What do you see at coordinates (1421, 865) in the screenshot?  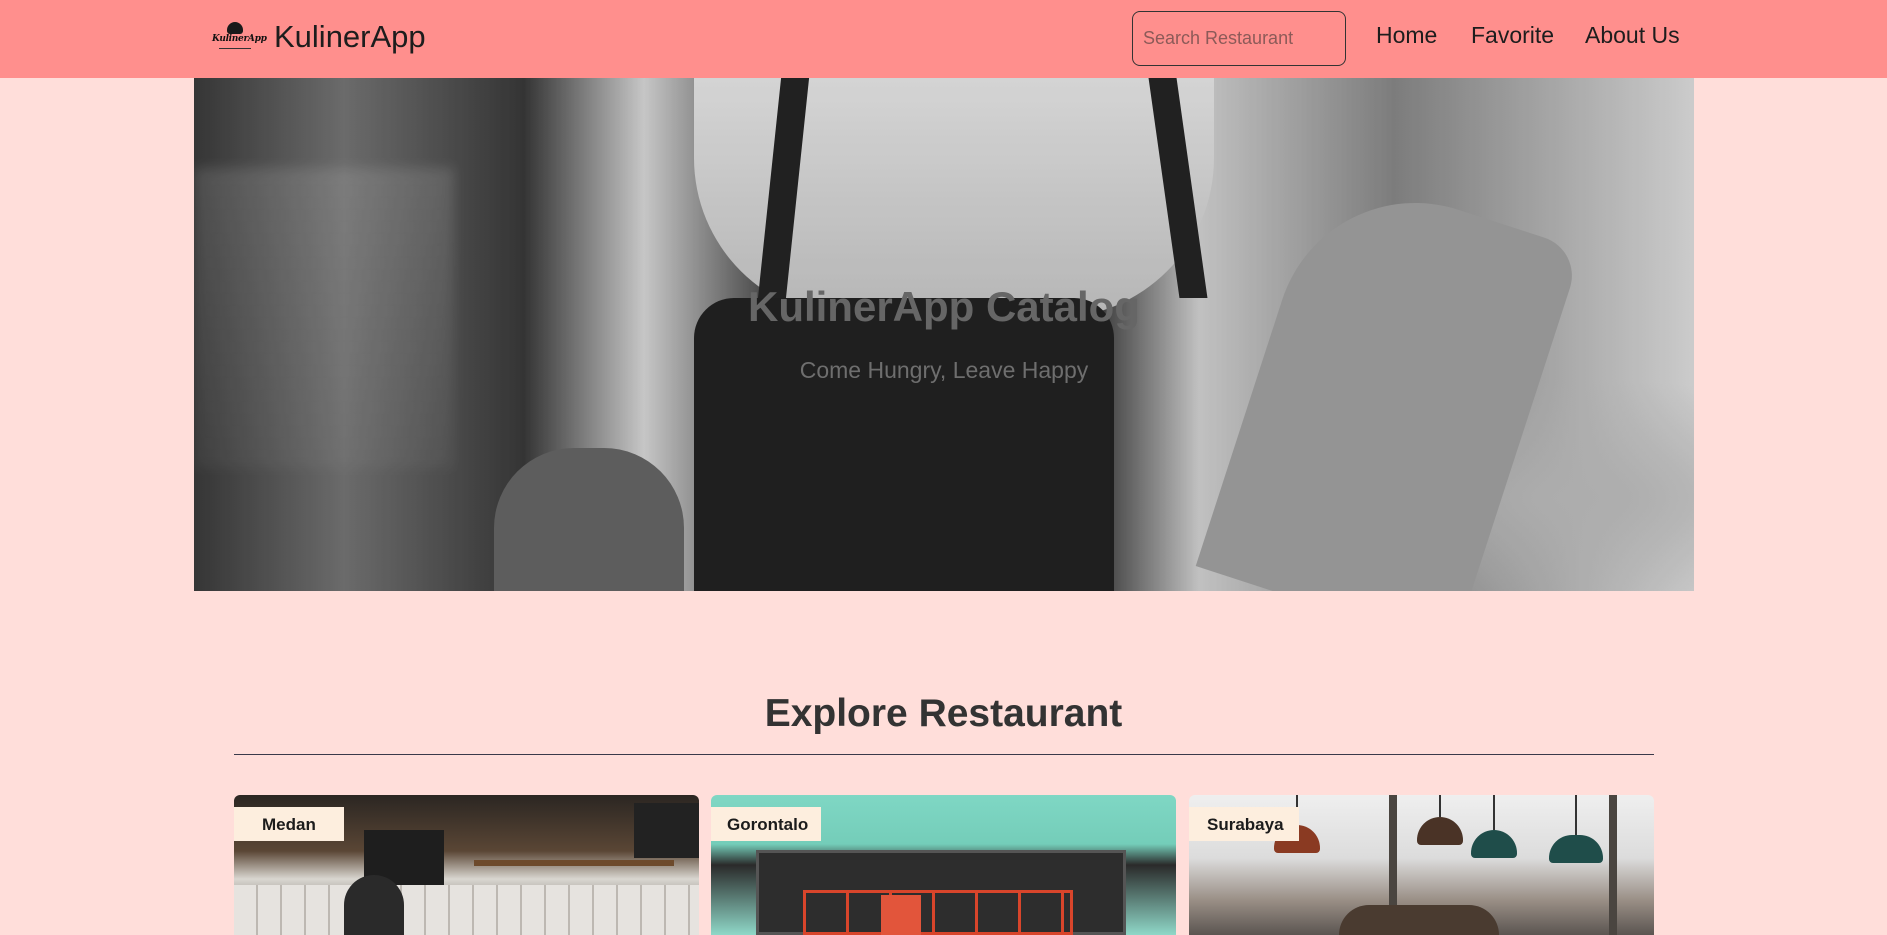 I see `restaurant-card: Surabaya` at bounding box center [1421, 865].